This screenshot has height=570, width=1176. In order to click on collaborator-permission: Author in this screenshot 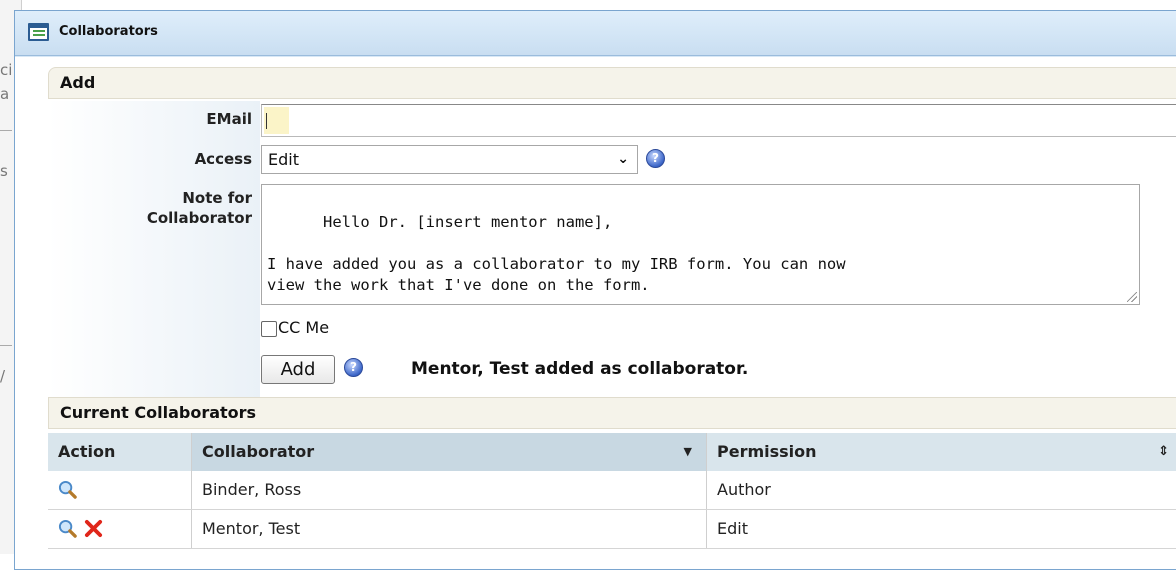, I will do `click(941, 490)`.